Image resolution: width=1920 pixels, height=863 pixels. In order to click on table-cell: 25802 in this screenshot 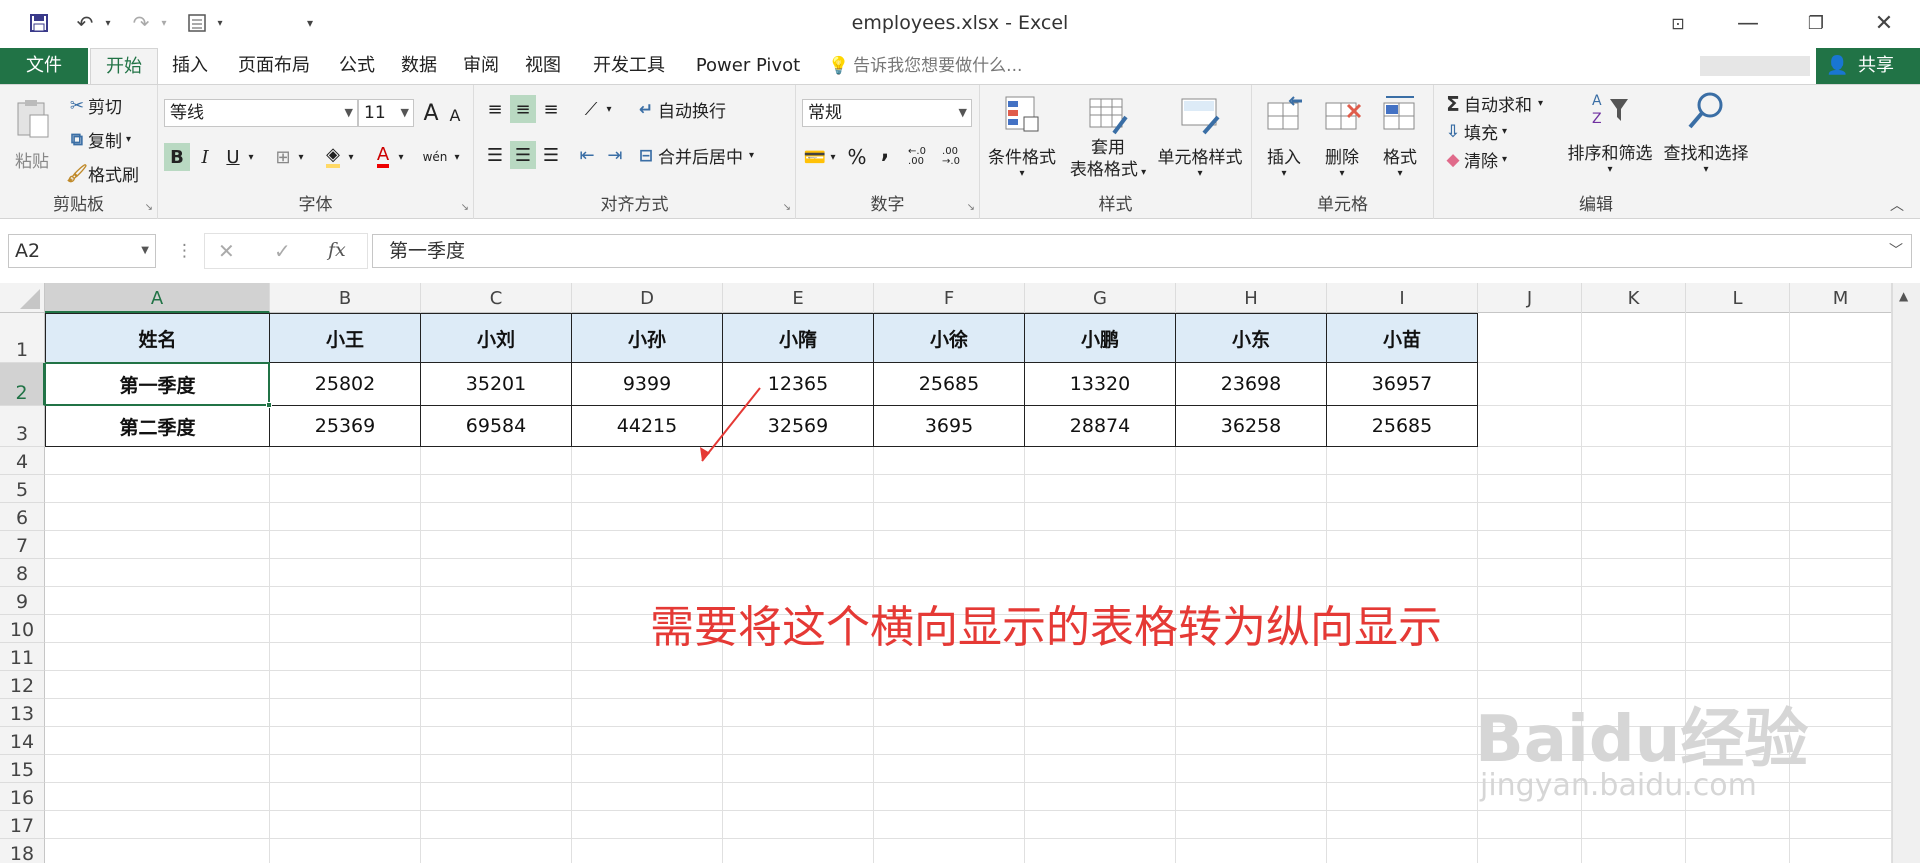, I will do `click(345, 384)`.